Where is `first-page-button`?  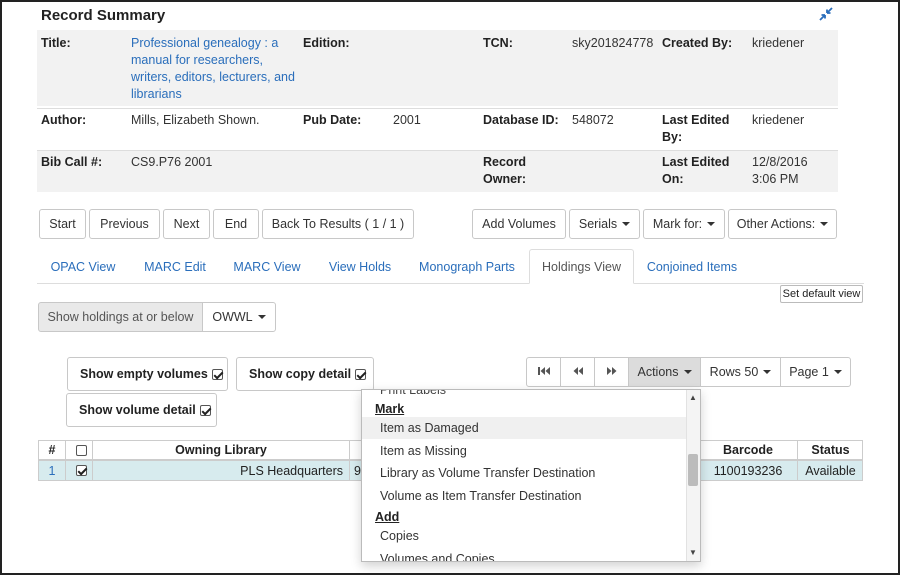 first-page-button is located at coordinates (543, 372).